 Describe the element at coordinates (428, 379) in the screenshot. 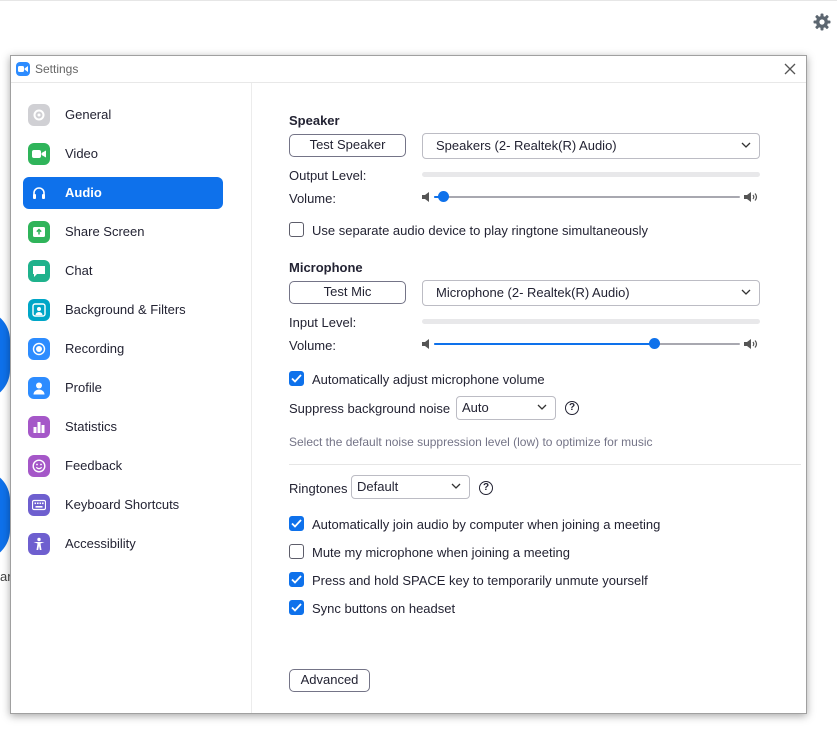

I see `auto-adjust-mic-label: Automatically adjust microphone volume` at that location.